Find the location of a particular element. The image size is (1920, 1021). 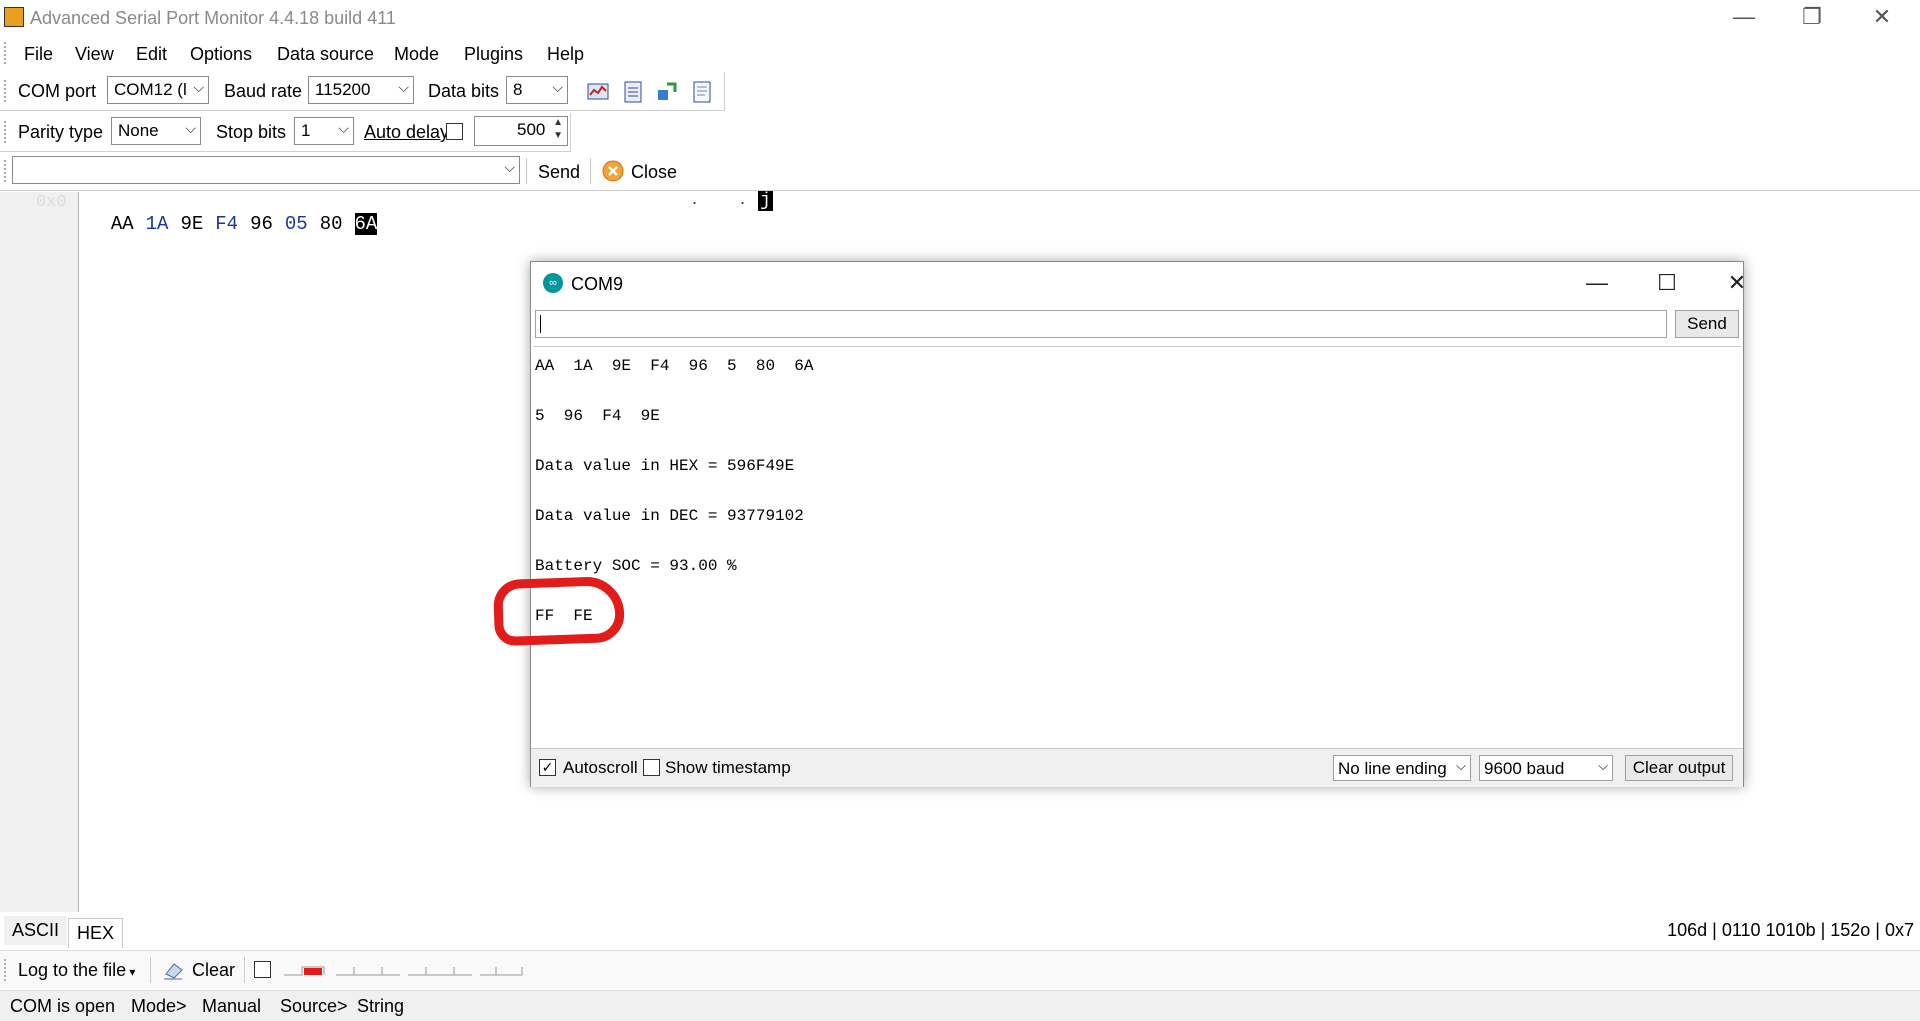

hex-byte: F4 is located at coordinates (226, 224).